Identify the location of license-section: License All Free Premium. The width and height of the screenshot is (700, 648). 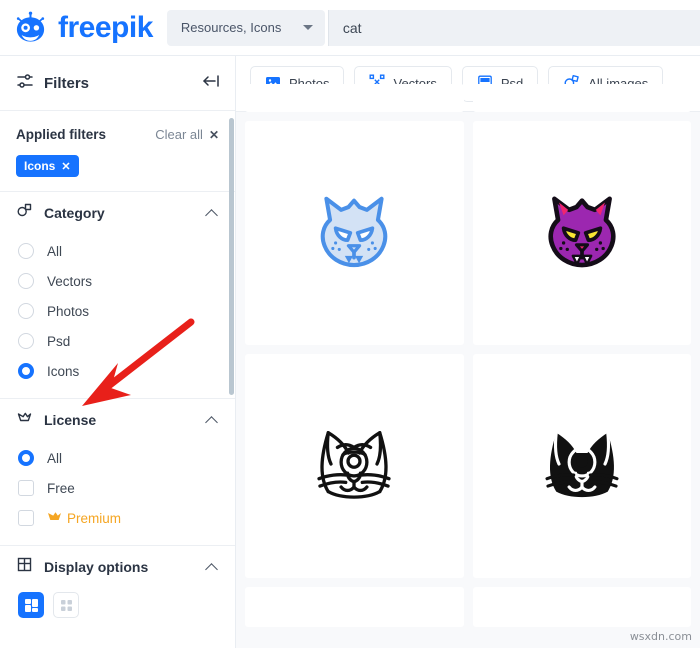
(117, 471).